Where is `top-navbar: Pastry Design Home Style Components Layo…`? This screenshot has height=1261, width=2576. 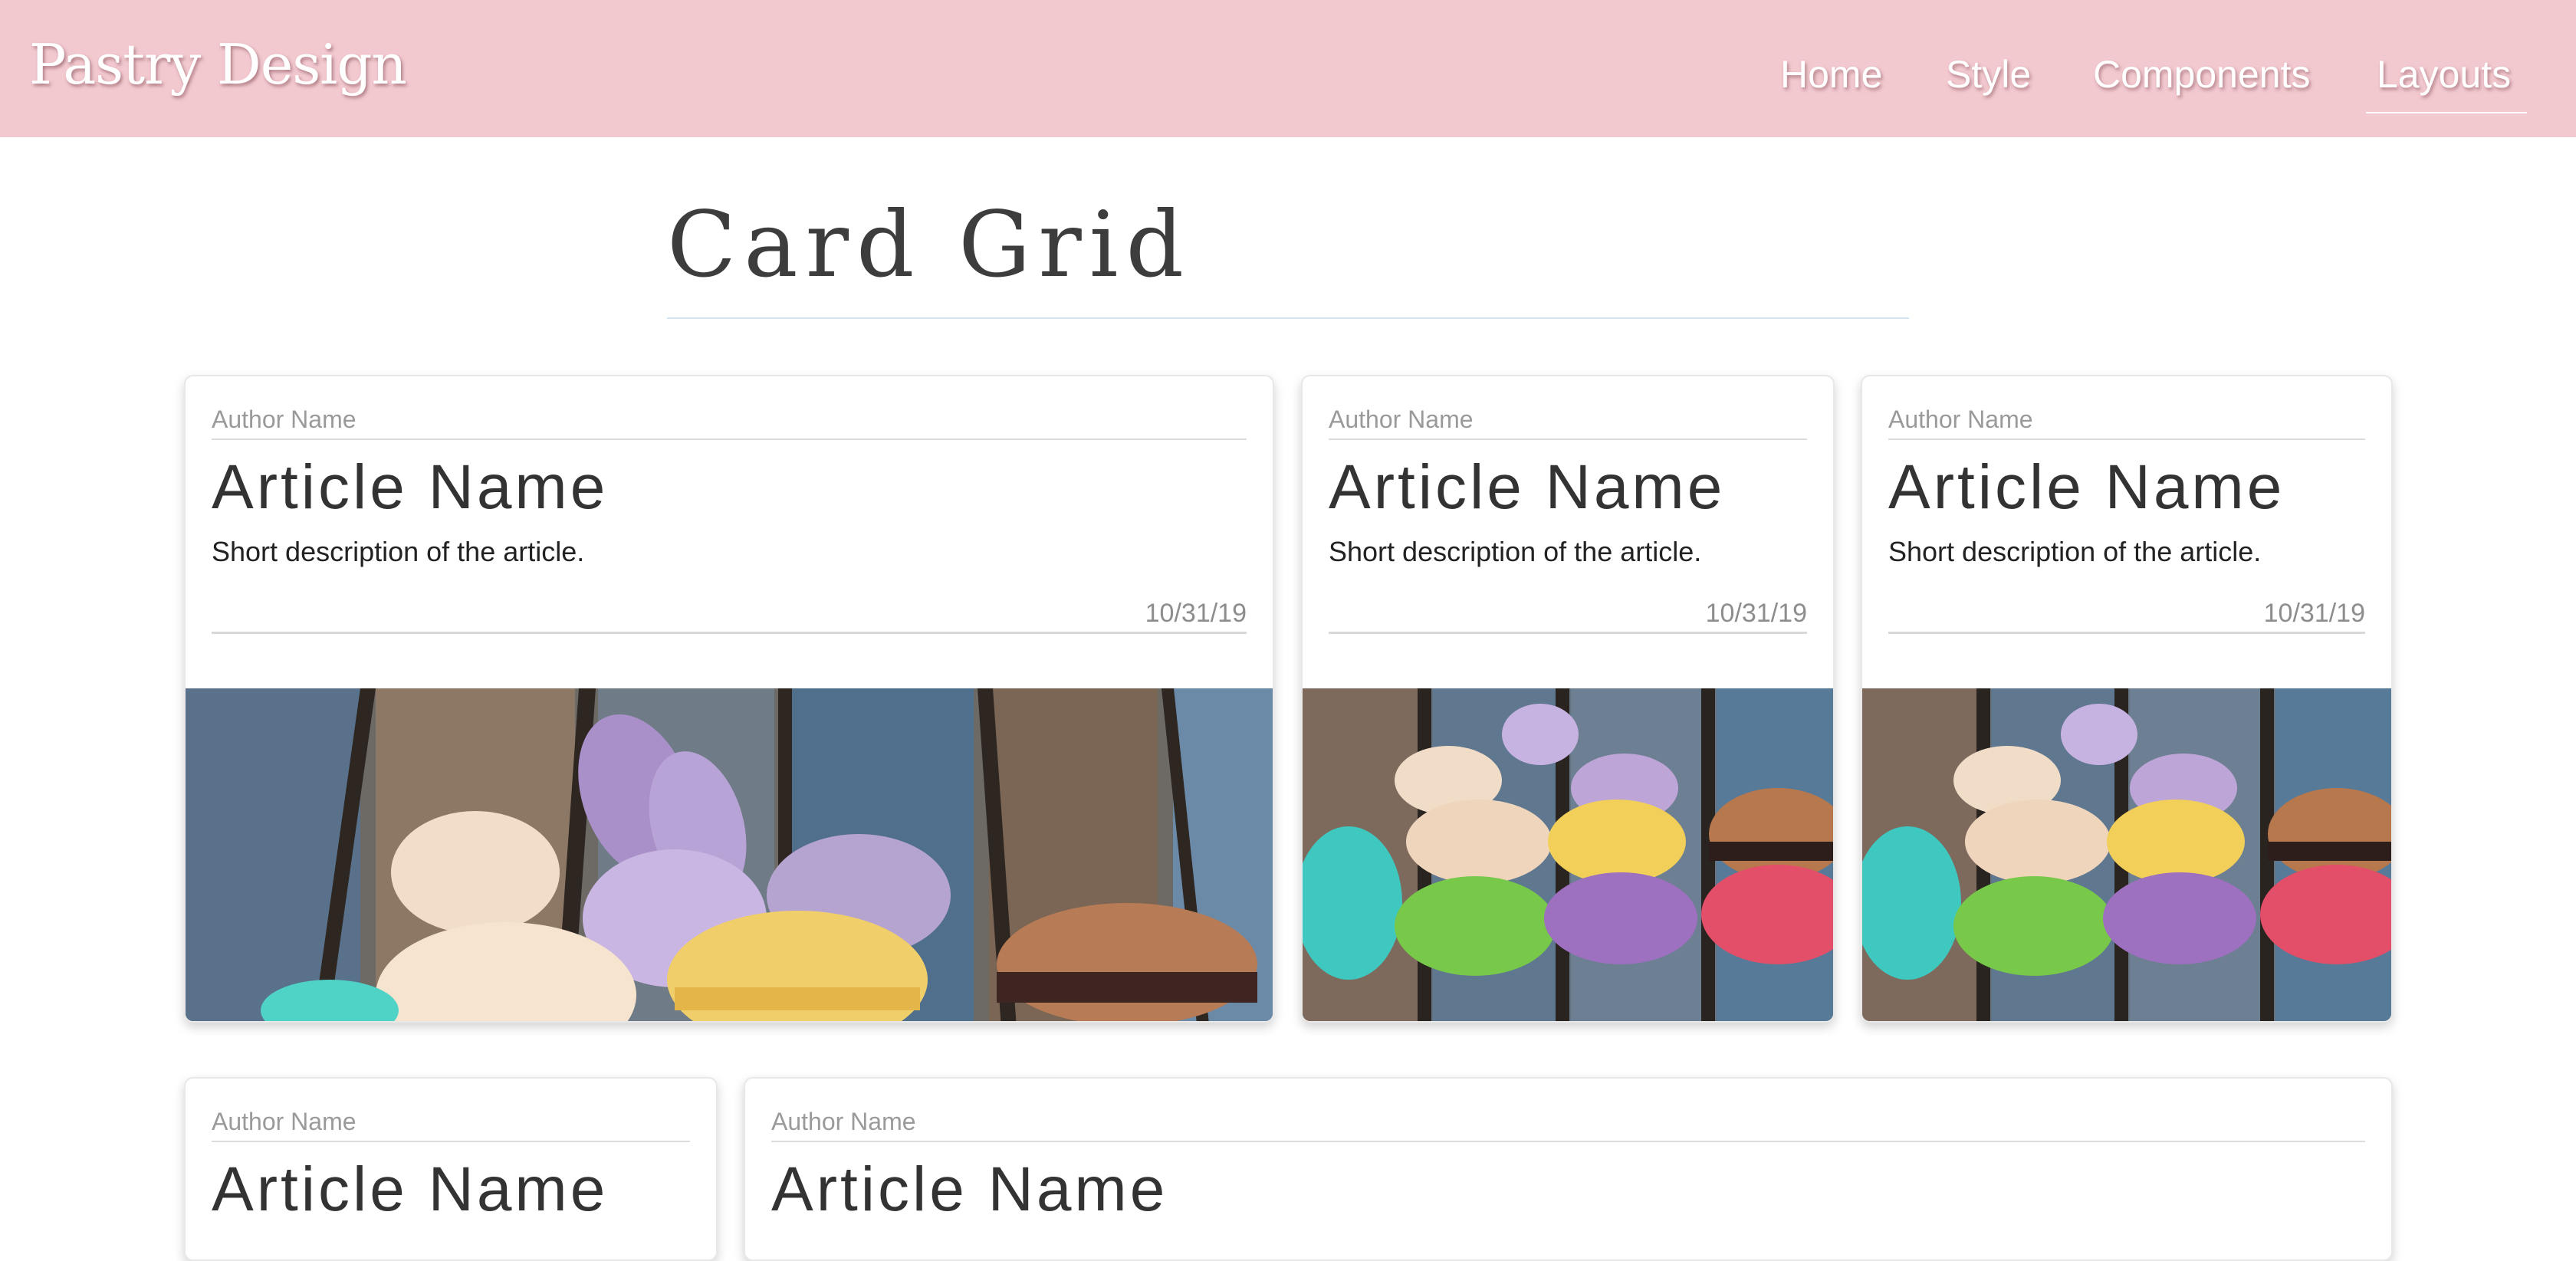 top-navbar: Pastry Design Home Style Components Layo… is located at coordinates (1288, 68).